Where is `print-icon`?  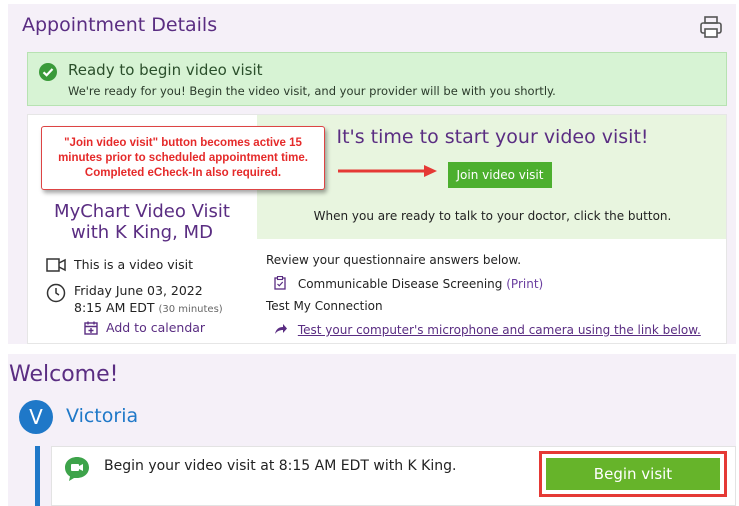 print-icon is located at coordinates (711, 27).